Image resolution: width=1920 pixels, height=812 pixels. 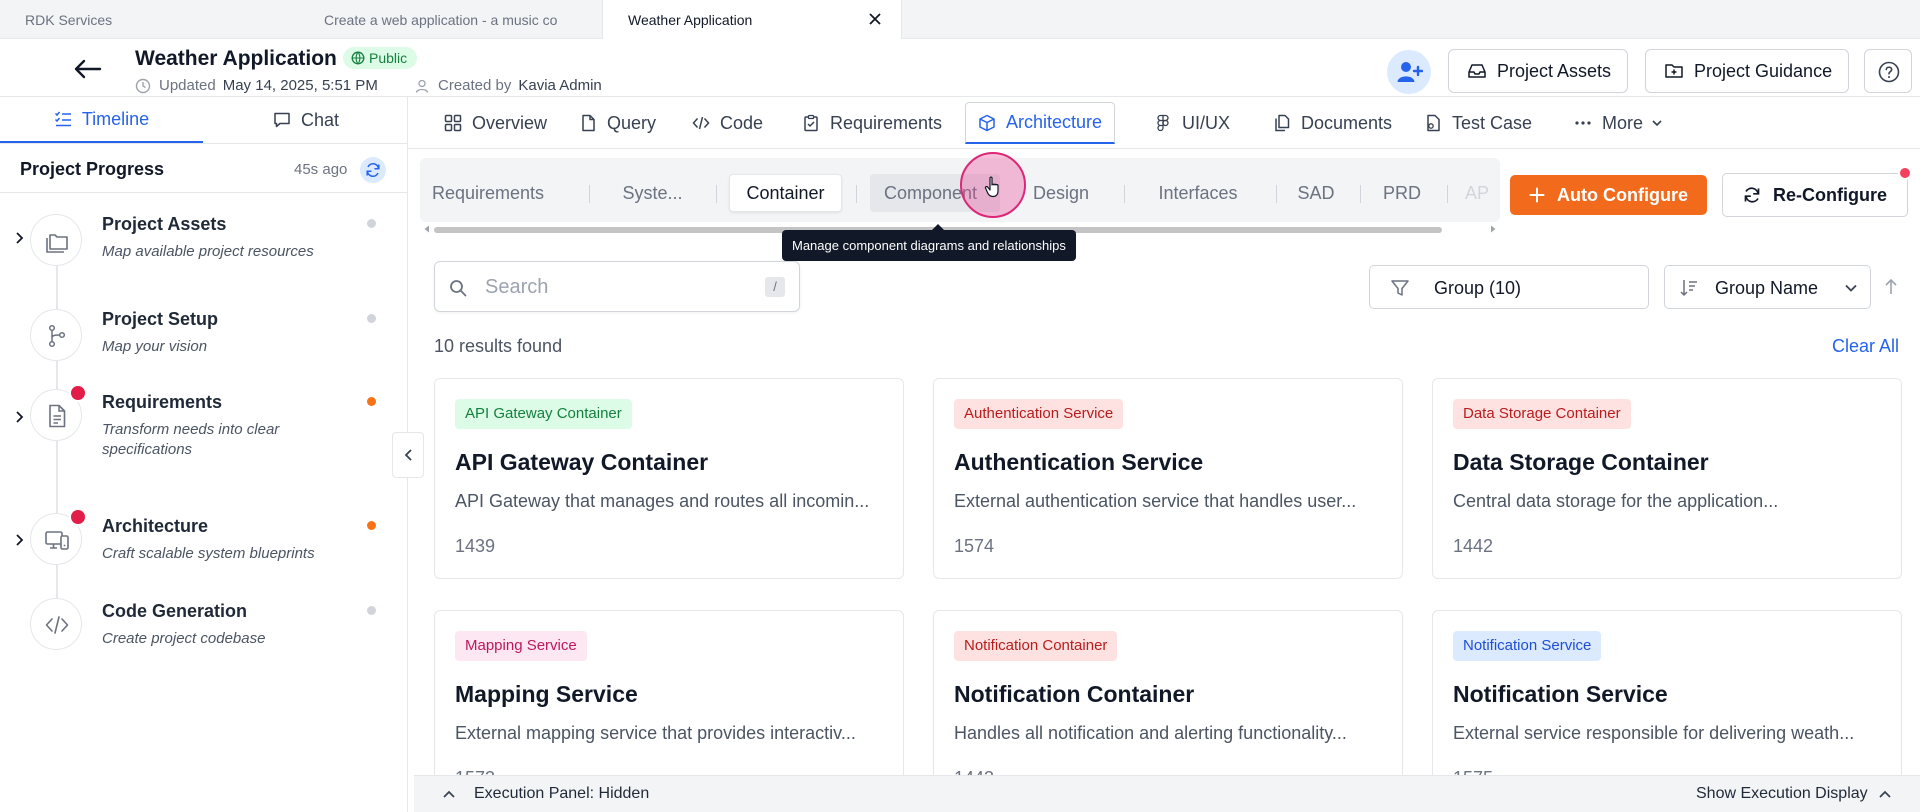 I want to click on auto-configure-button: Auto Configure, so click(x=1608, y=195).